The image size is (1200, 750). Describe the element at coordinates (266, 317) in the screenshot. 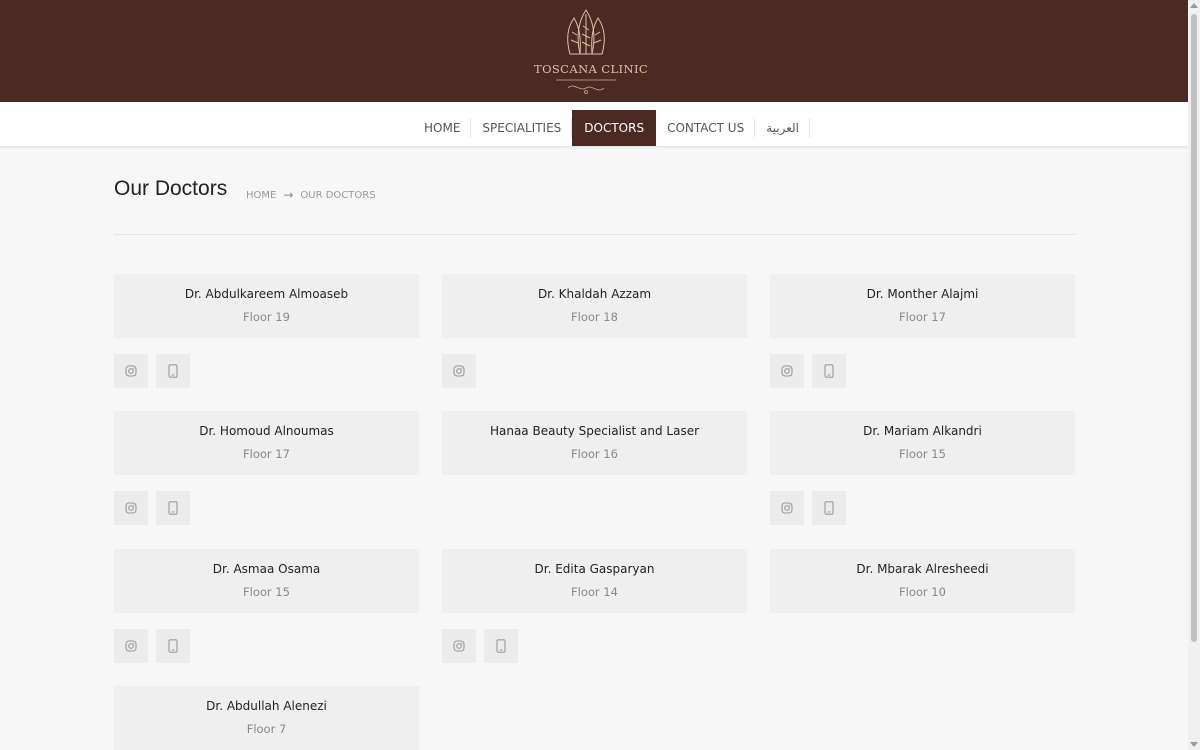

I see `doctor-floor: Floor 19` at that location.